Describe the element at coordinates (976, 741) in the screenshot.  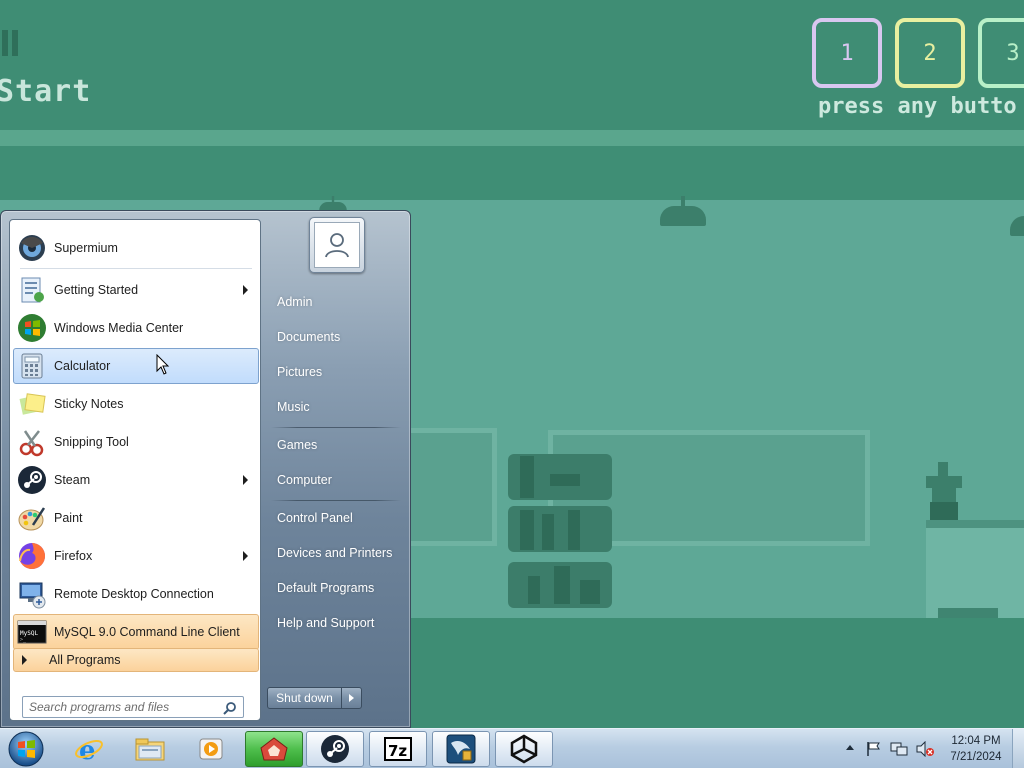
I see `clock-time: 12:04 PM` at that location.